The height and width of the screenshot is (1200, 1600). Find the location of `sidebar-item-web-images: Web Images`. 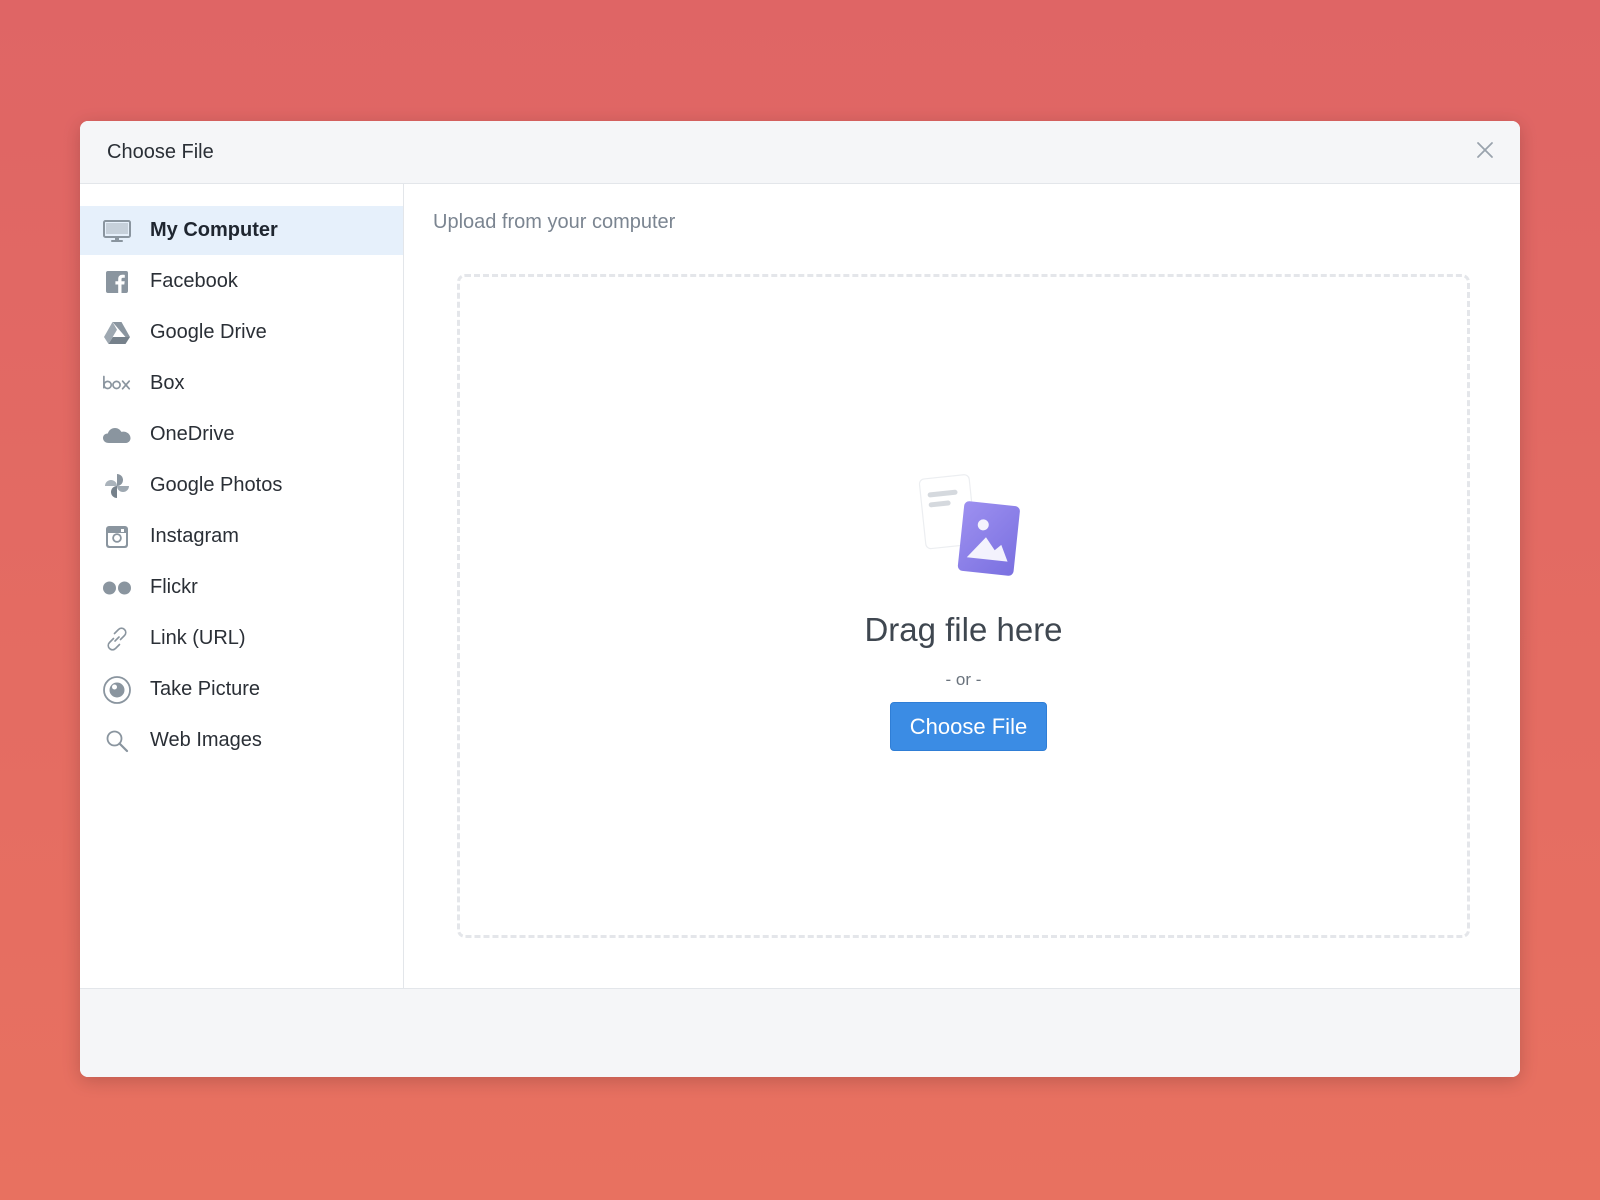

sidebar-item-web-images: Web Images is located at coordinates (241, 740).